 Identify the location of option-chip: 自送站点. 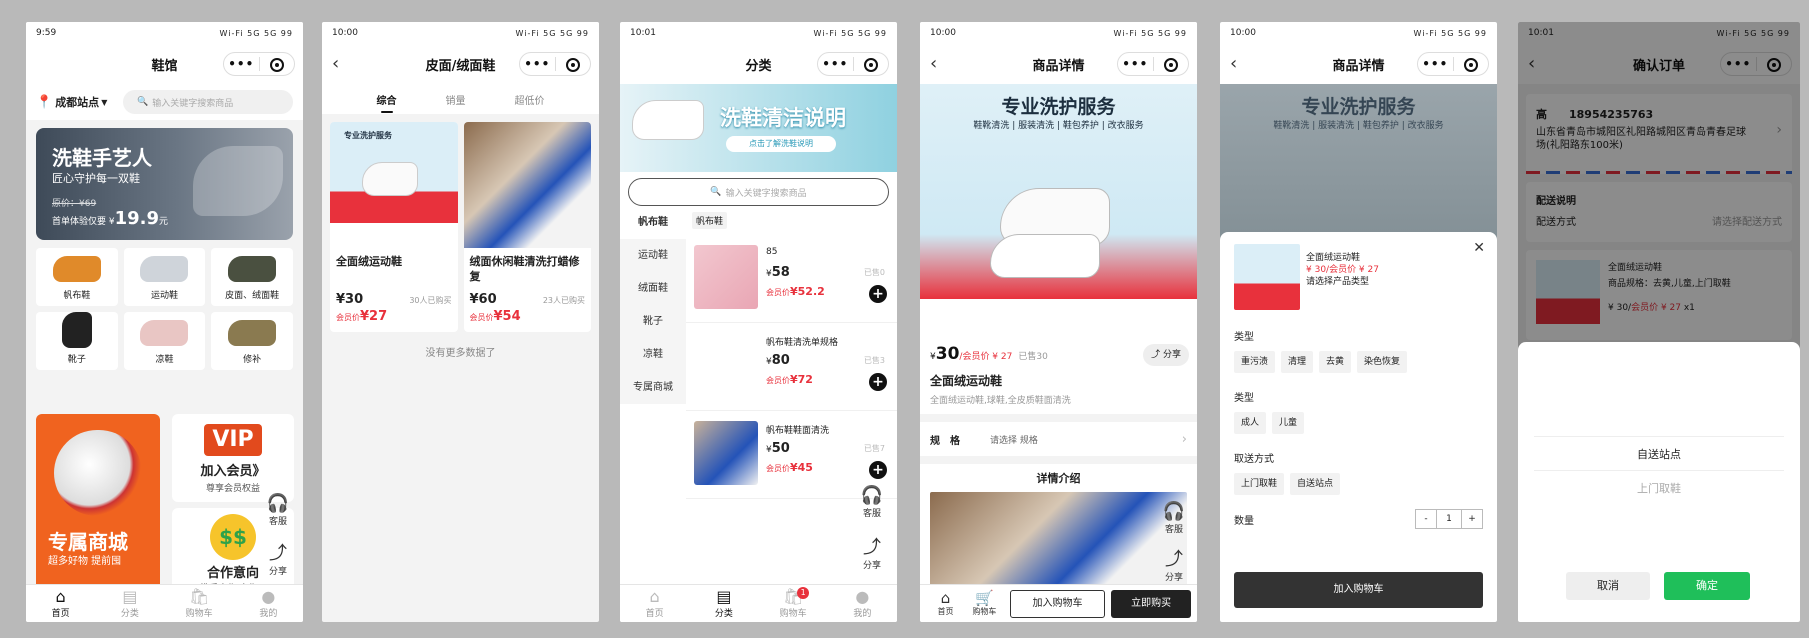
(1315, 484).